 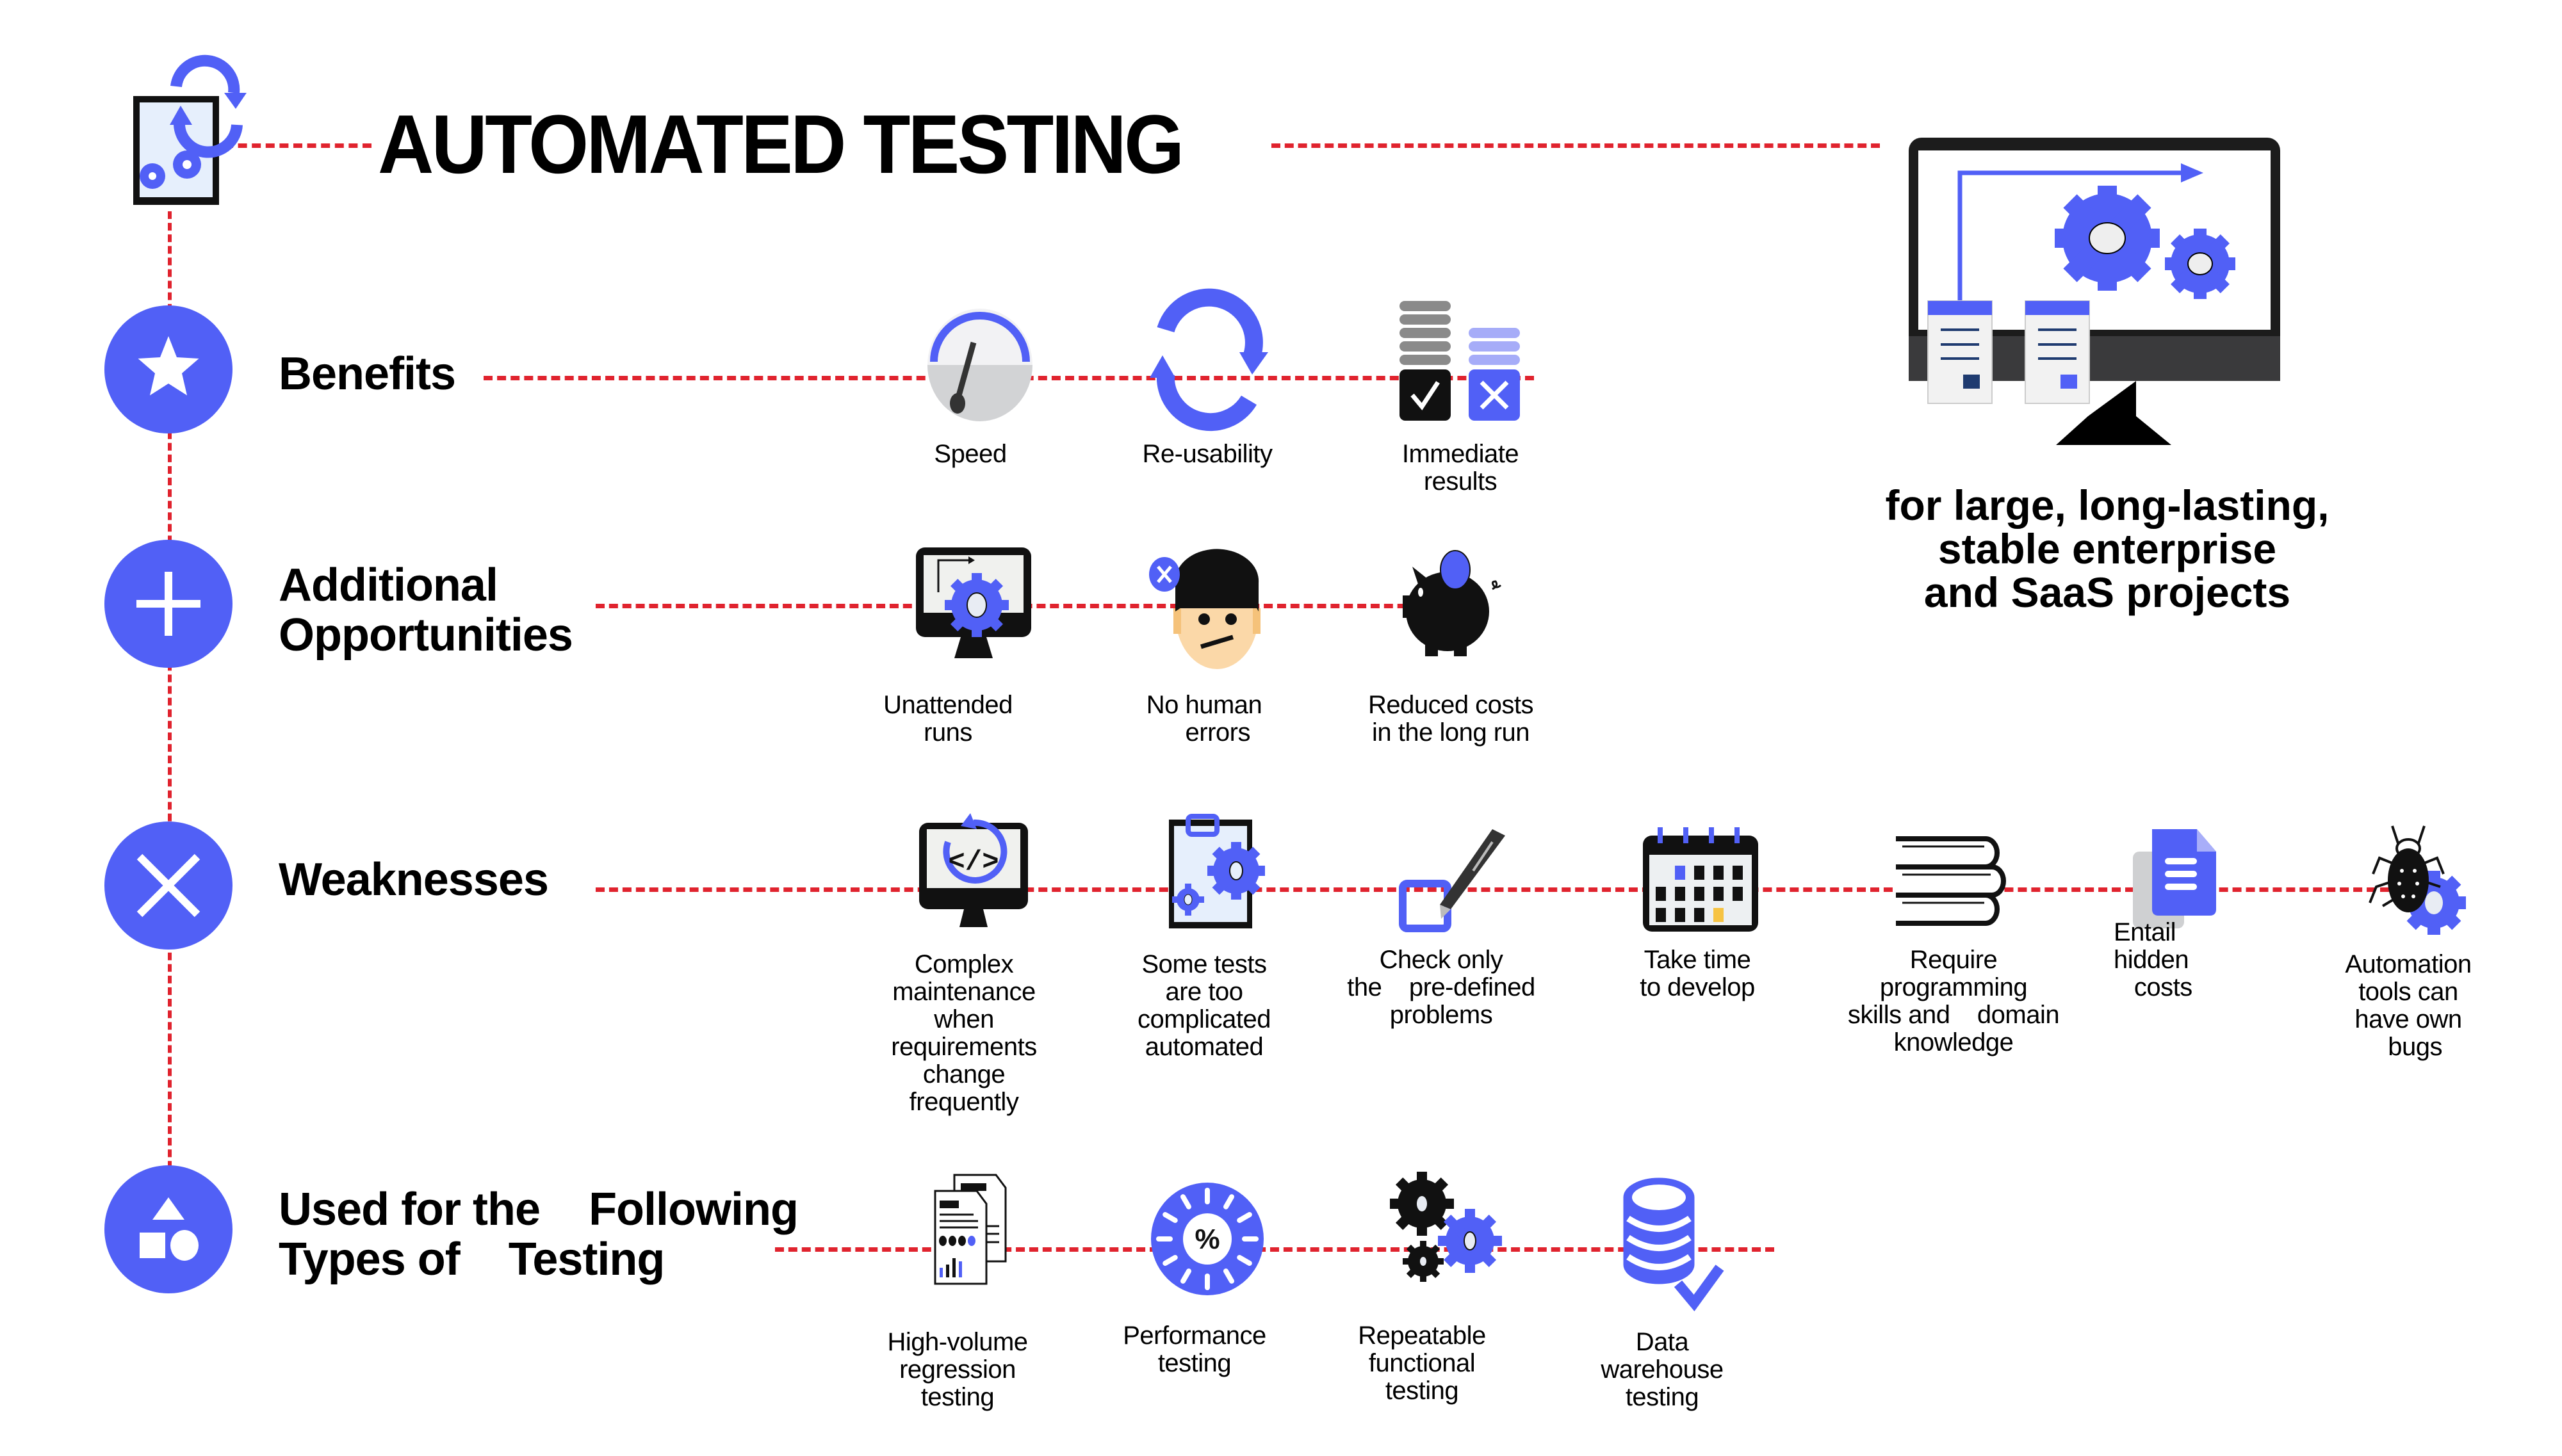 What do you see at coordinates (970, 1229) in the screenshot?
I see `reports-icon` at bounding box center [970, 1229].